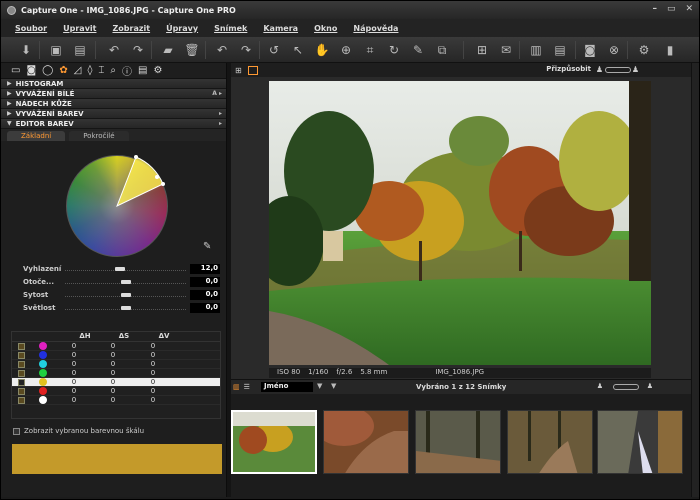 The image size is (700, 500). Describe the element at coordinates (247, 387) in the screenshot. I see `list-view-icon: ☰` at that location.